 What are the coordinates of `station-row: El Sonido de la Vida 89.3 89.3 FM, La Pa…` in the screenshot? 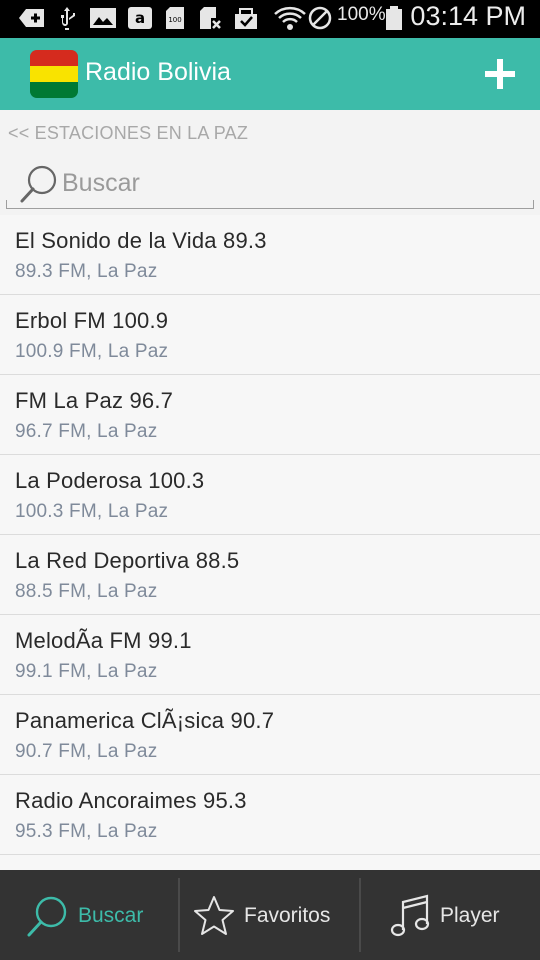 It's located at (270, 255).